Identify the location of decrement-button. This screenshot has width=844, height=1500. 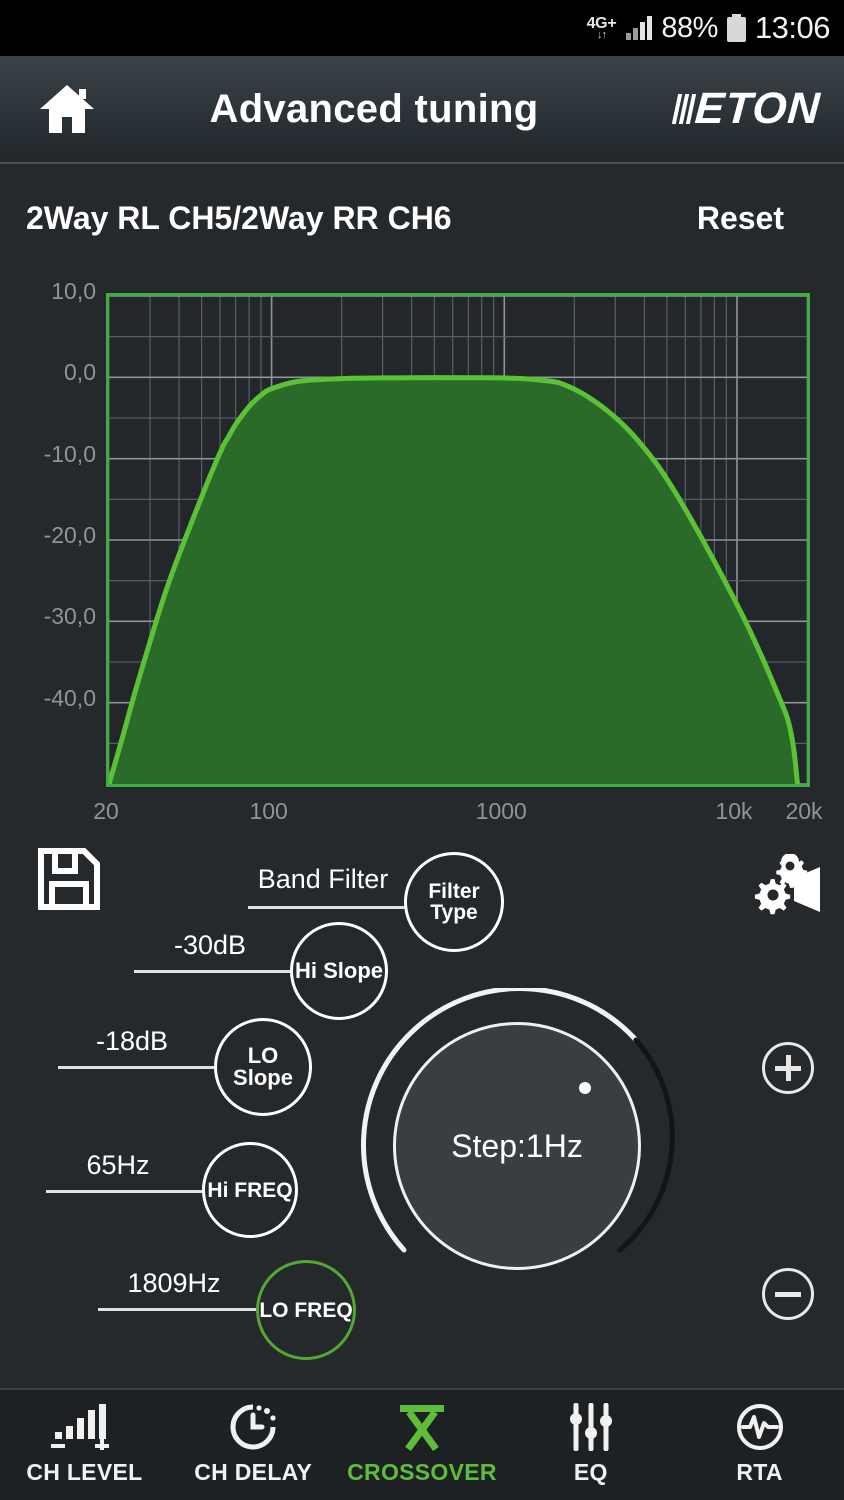
(788, 1294).